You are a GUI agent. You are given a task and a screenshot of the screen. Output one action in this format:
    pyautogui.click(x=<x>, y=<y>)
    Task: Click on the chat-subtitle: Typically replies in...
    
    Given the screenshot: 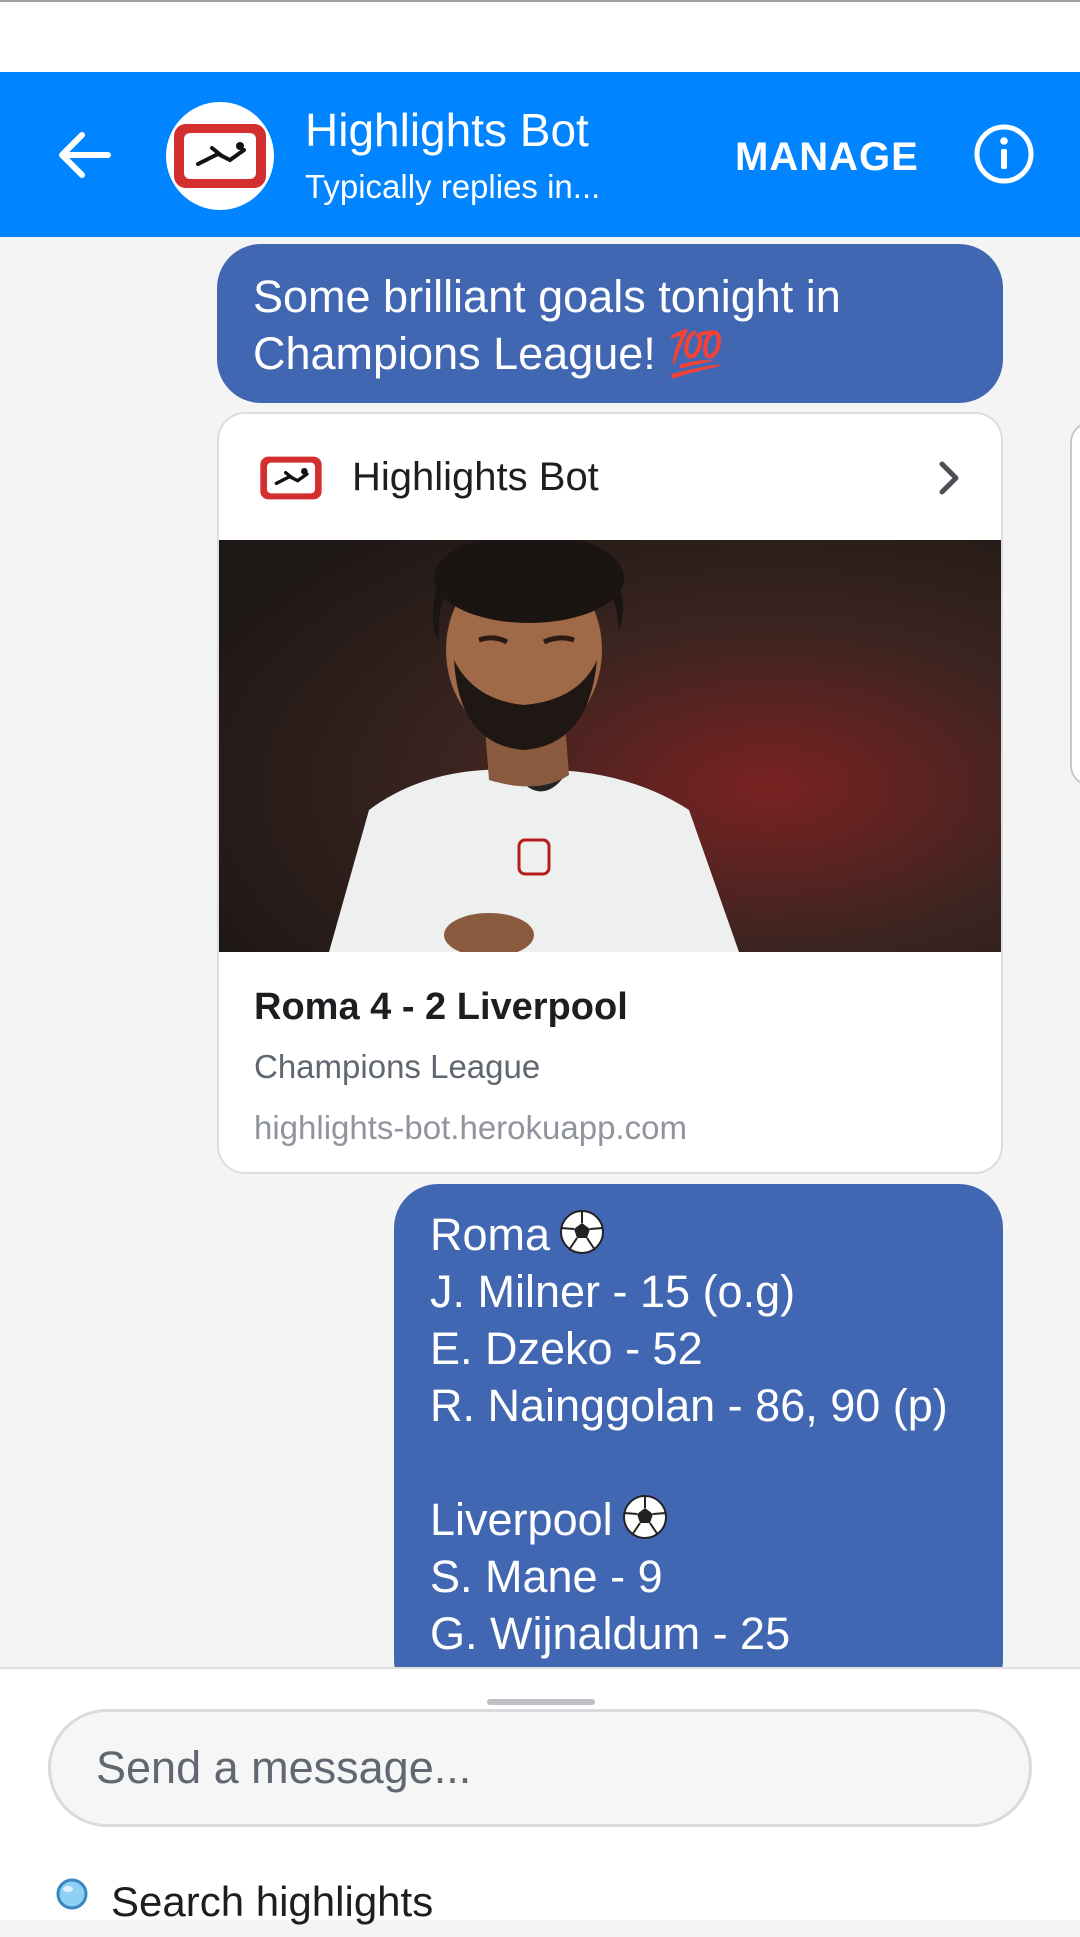 What is the action you would take?
    pyautogui.click(x=453, y=186)
    